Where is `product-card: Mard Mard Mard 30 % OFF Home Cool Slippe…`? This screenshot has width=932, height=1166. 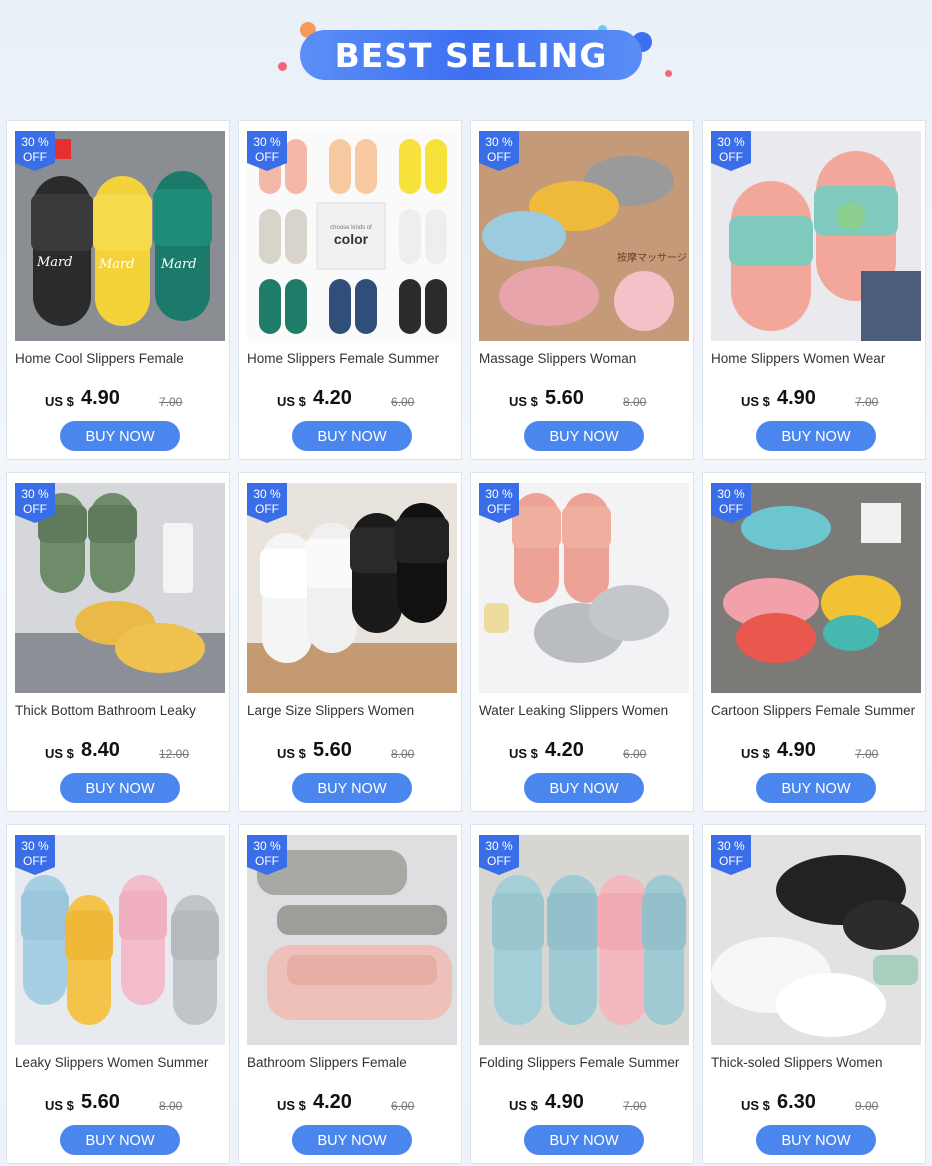 product-card: Mard Mard Mard 30 % OFF Home Cool Slippe… is located at coordinates (118, 290).